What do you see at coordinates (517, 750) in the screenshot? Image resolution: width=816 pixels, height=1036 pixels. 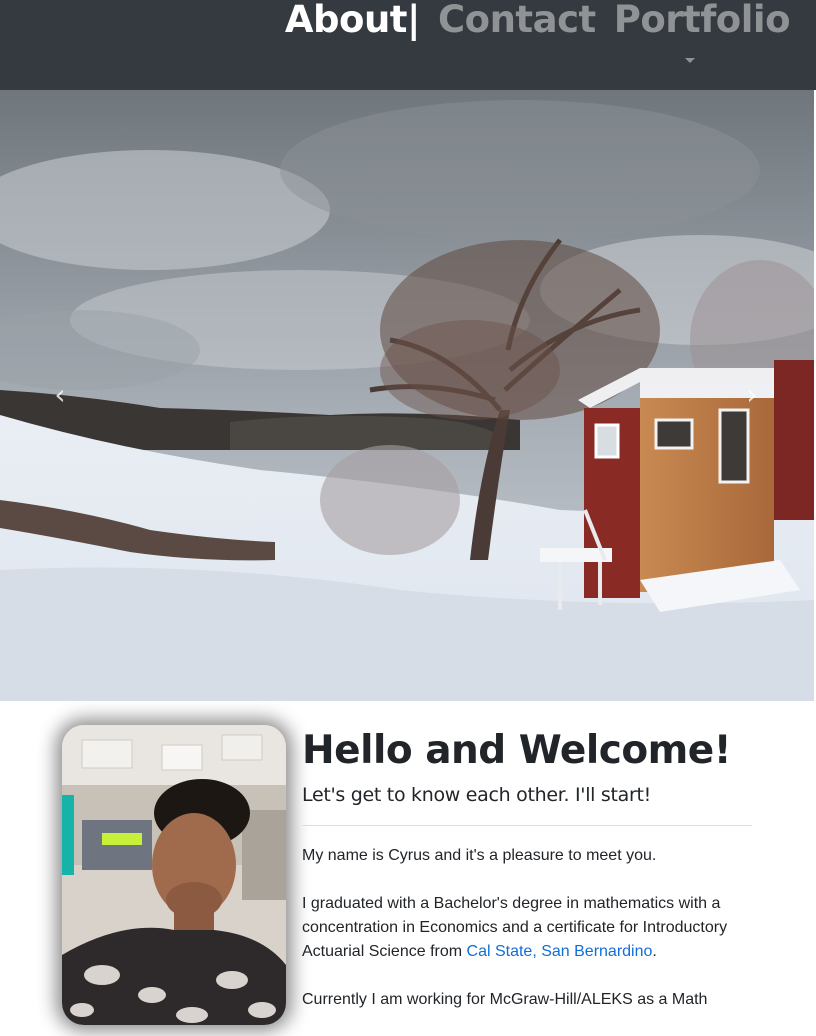 I see `page-title: Hello and Welcome!` at bounding box center [517, 750].